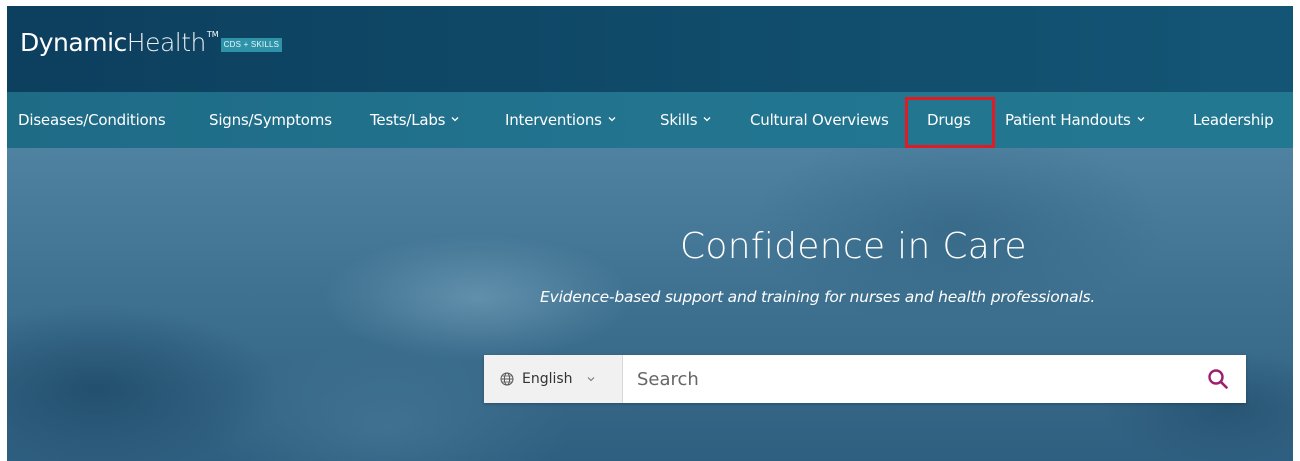 This screenshot has height=461, width=1300. Describe the element at coordinates (507, 379) in the screenshot. I see `globe-icon` at that location.